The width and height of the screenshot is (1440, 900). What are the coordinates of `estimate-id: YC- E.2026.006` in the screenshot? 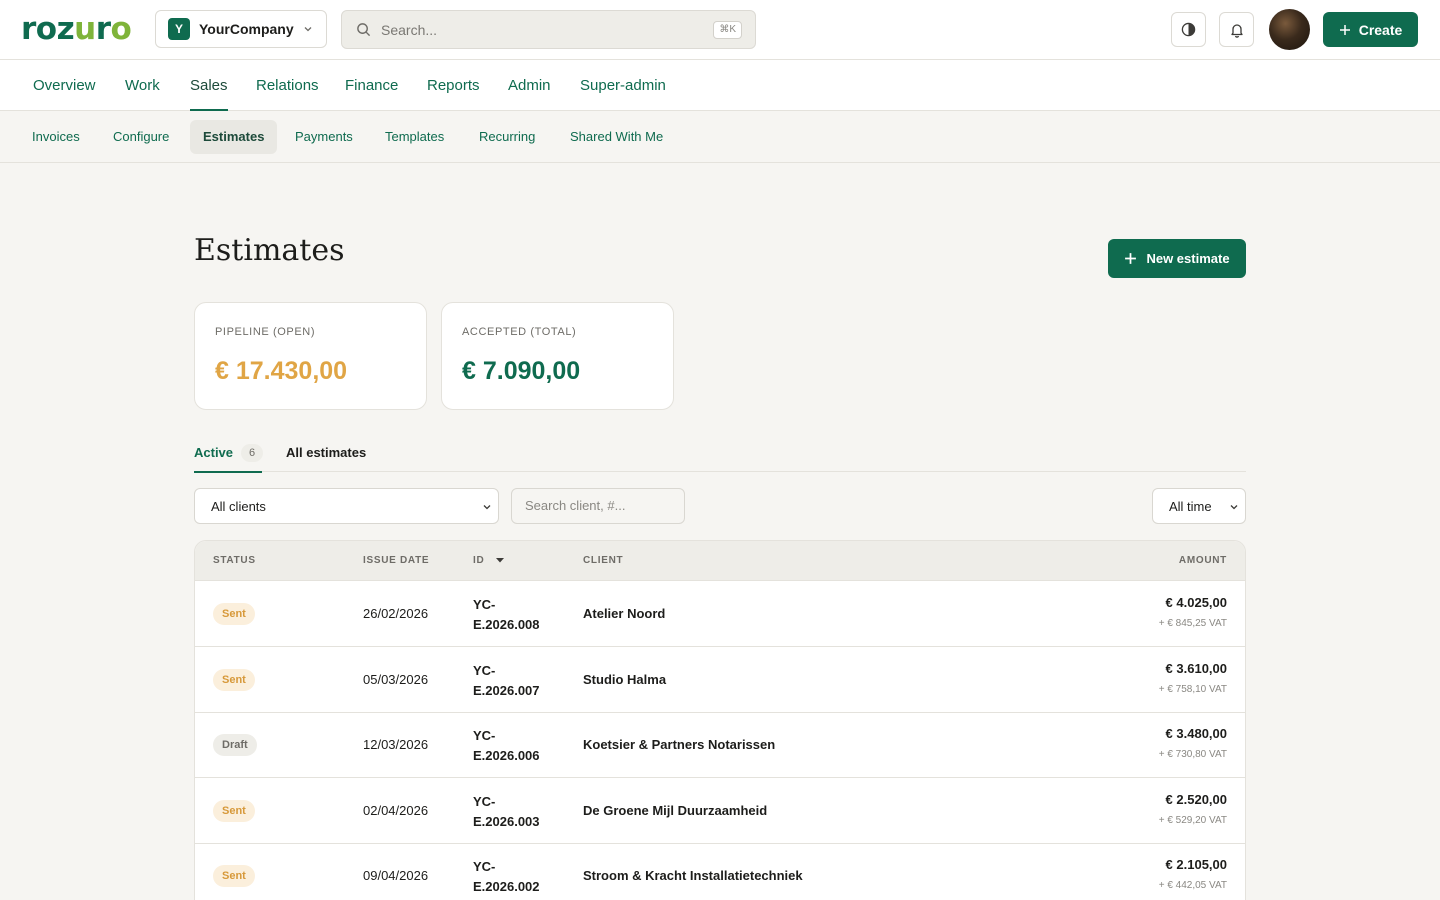 It's located at (518, 746).